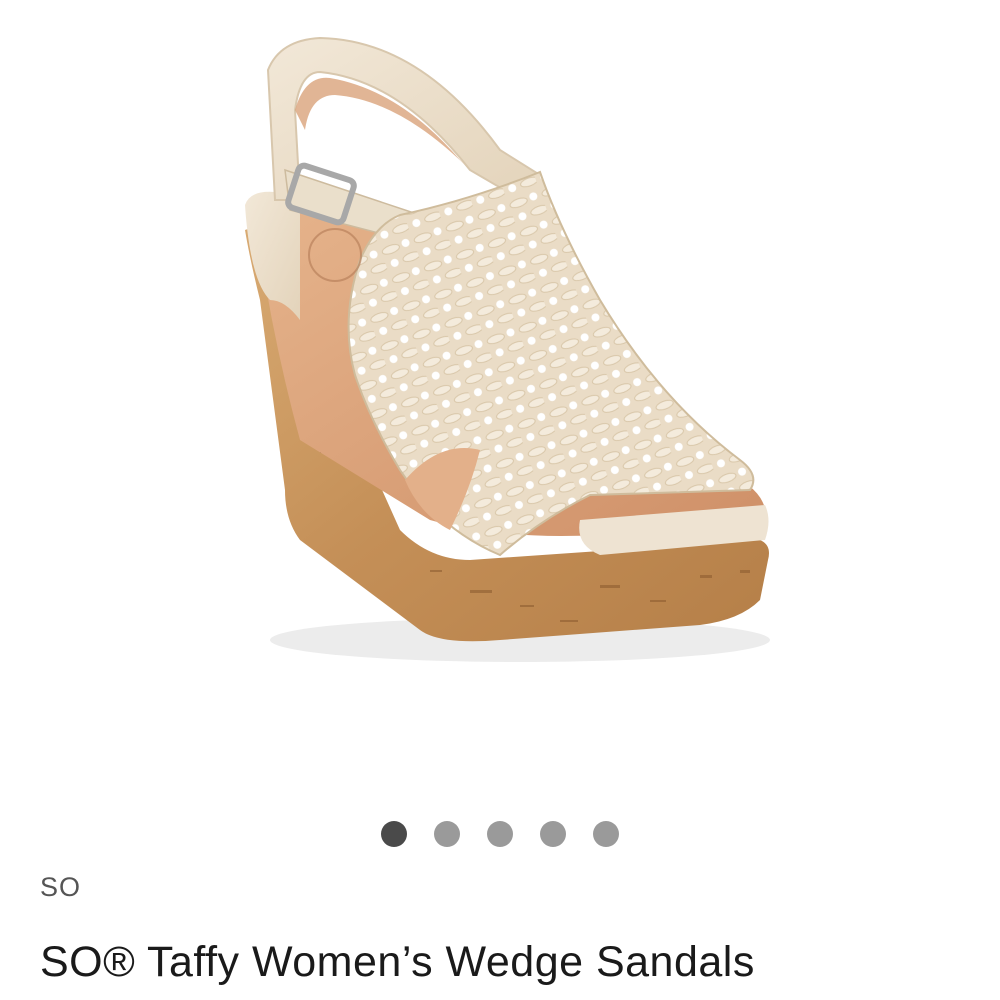 This screenshot has height=1000, width=1000. Describe the element at coordinates (60, 887) in the screenshot. I see `brand-link: SO` at that location.